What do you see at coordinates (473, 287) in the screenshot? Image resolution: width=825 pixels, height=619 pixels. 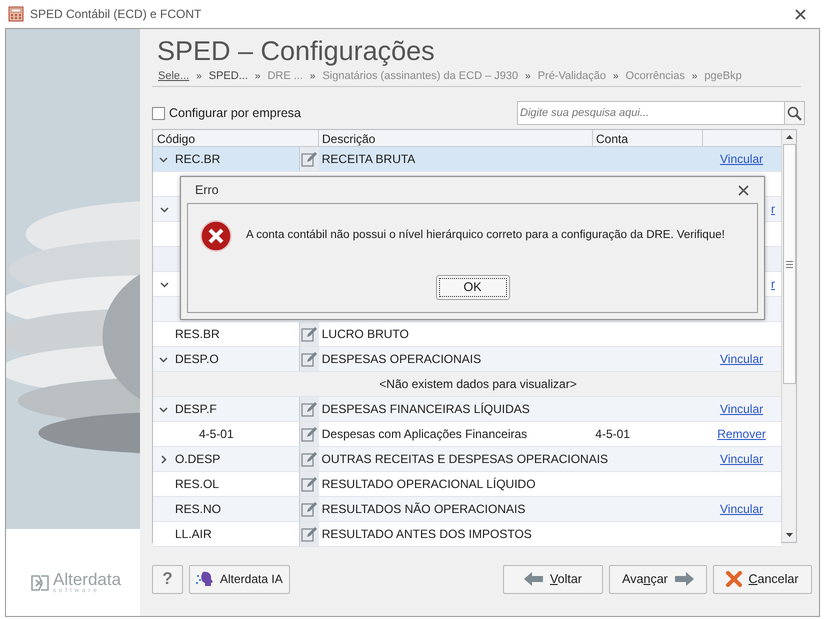 I see `ok-button: OK` at bounding box center [473, 287].